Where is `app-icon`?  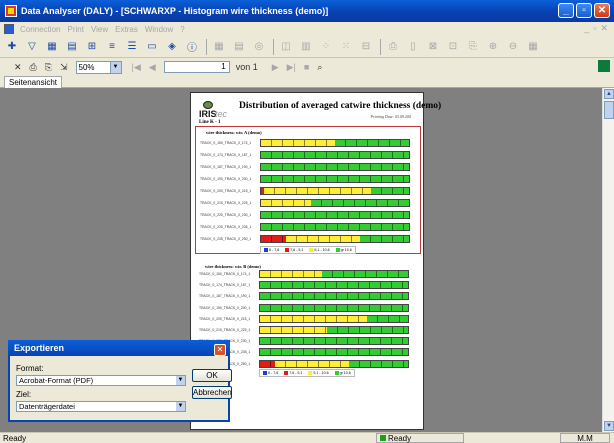 app-icon is located at coordinates (11, 11).